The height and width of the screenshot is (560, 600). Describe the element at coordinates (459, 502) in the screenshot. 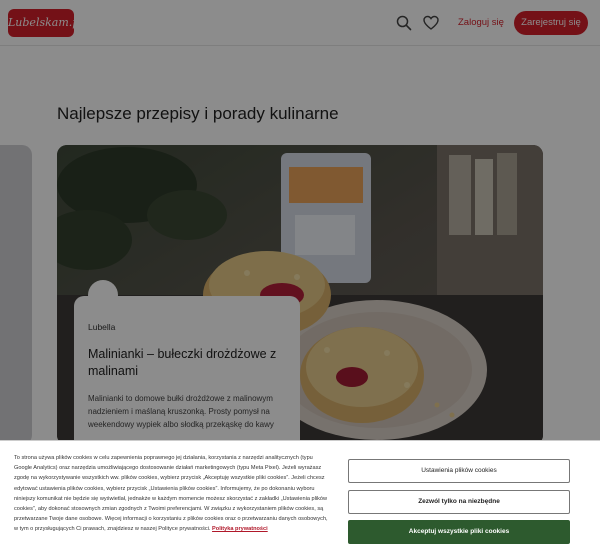

I see `allow-necessary-button: Zezwól tylko na niezbędne` at that location.